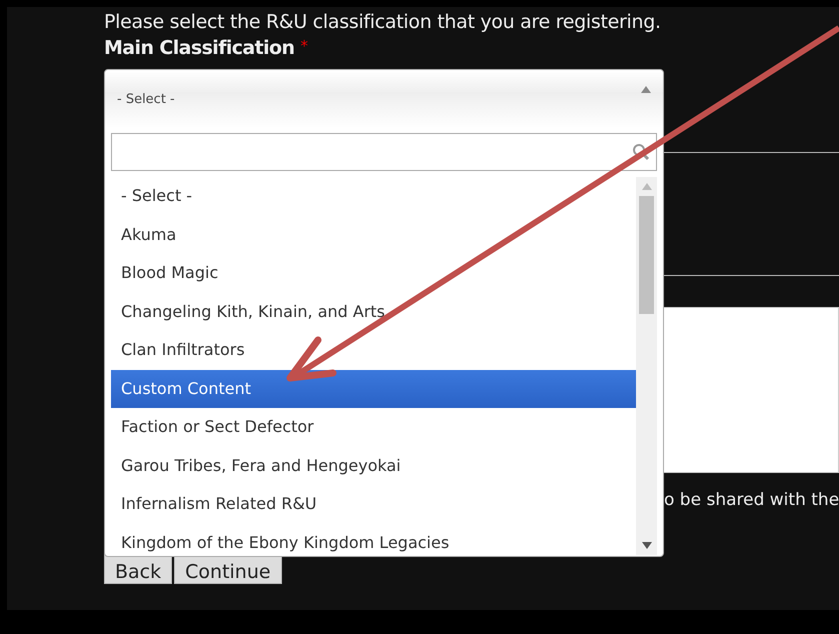 Image resolution: width=839 pixels, height=634 pixels. Describe the element at coordinates (646, 89) in the screenshot. I see `caret-icon` at that location.